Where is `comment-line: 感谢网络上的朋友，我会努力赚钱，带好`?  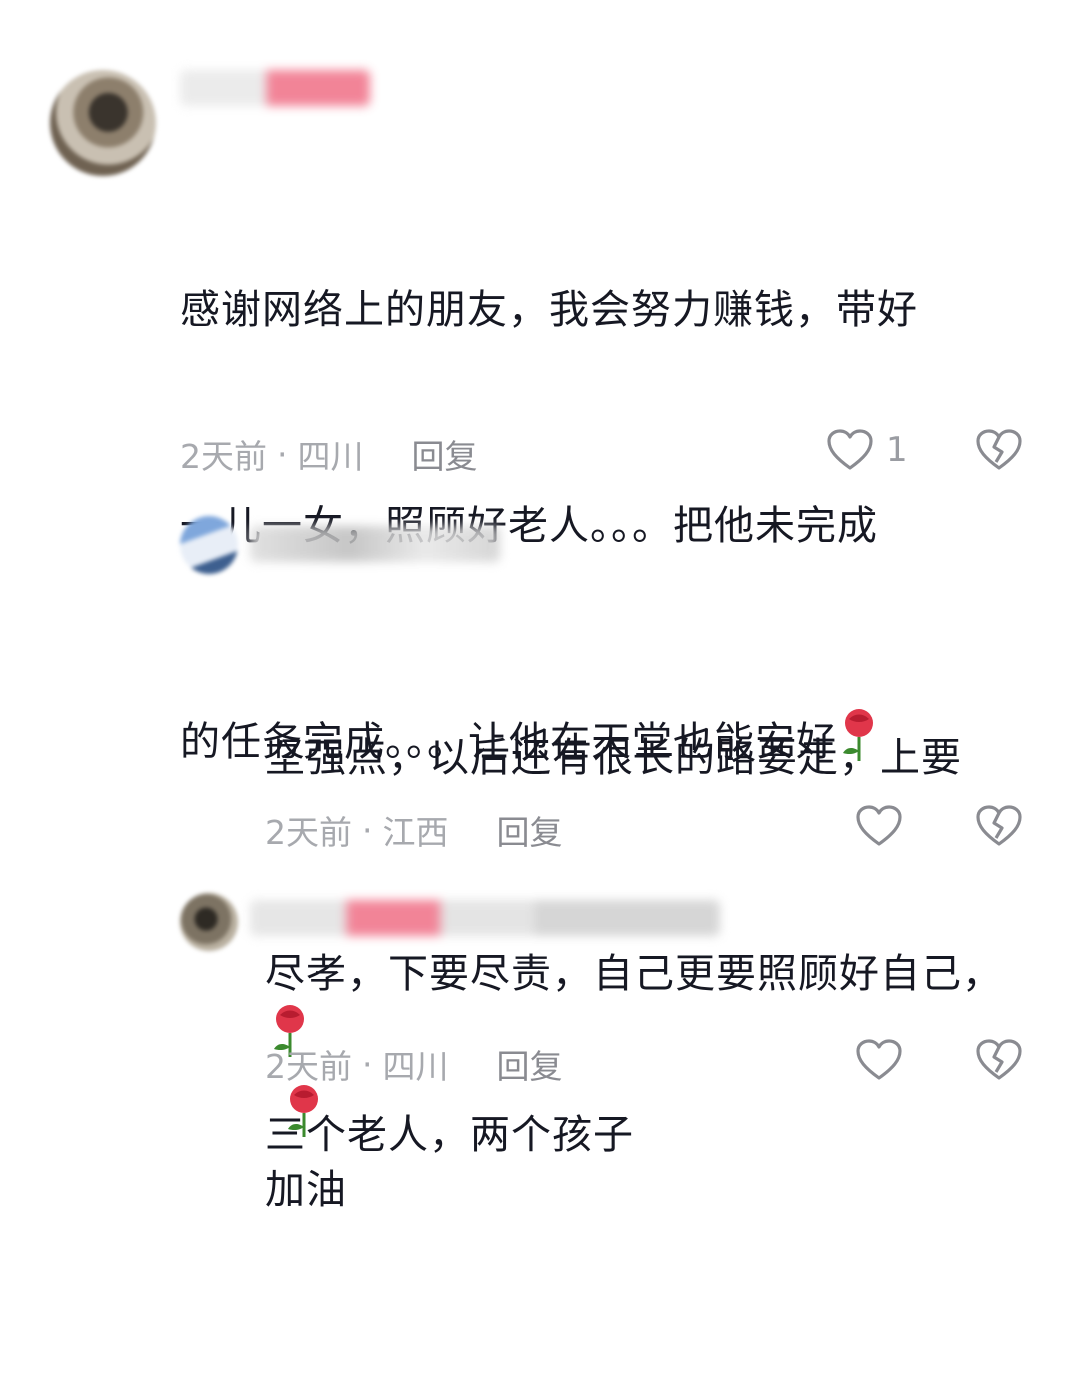 comment-line: 感谢网络上的朋友，我会努力赚钱，带好 is located at coordinates (549, 310).